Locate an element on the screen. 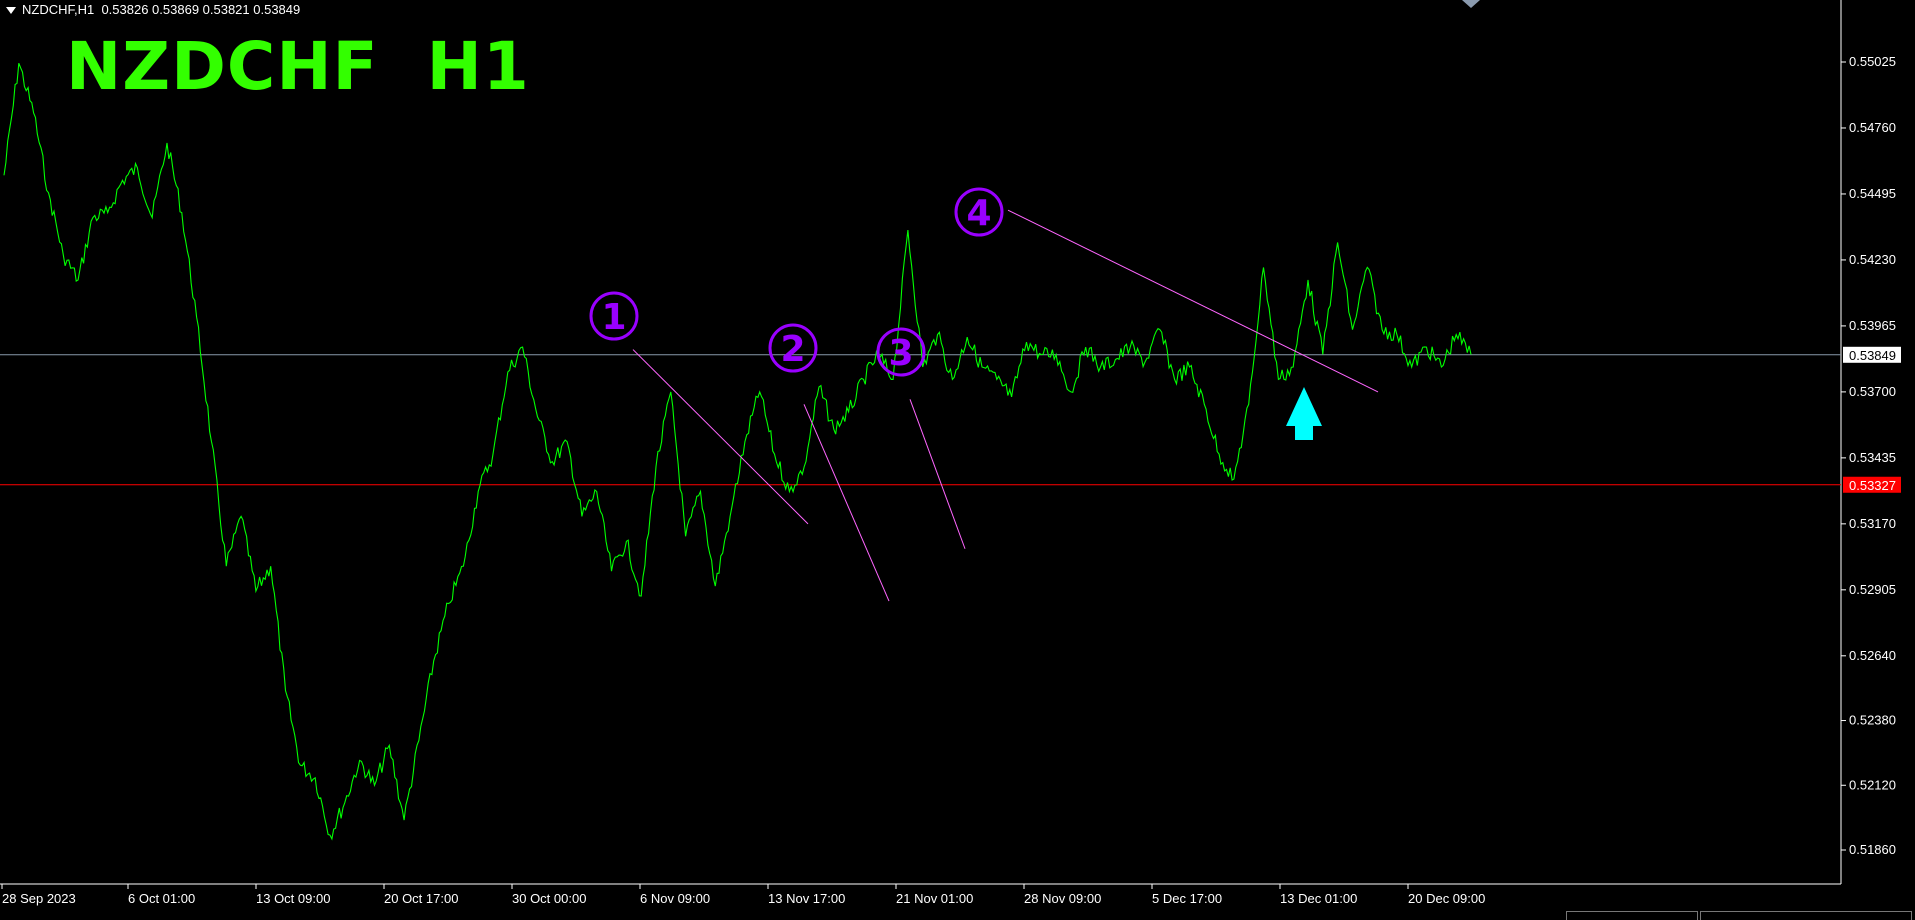 The image size is (1915, 920). price-axis-label: 0.51860 is located at coordinates (1872, 849).